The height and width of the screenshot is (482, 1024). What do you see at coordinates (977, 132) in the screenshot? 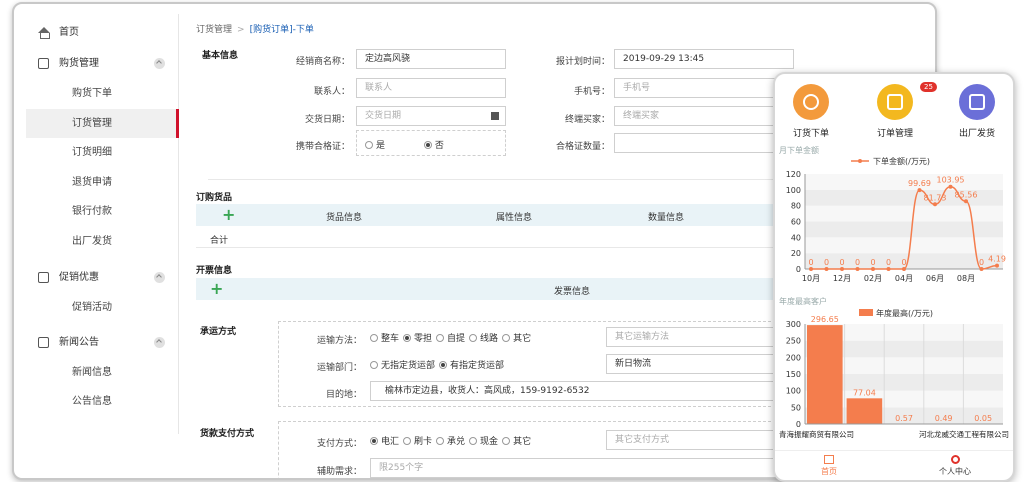
I see `phone-tab-shipment: 出厂发货` at bounding box center [977, 132].